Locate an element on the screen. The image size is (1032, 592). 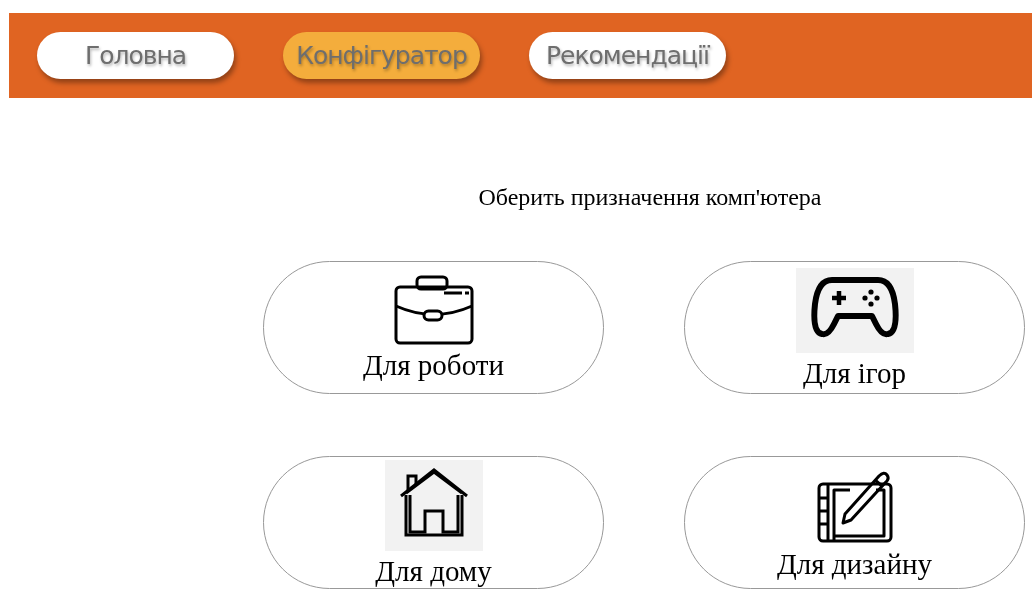
purpose-option: Для ігор is located at coordinates (854, 327).